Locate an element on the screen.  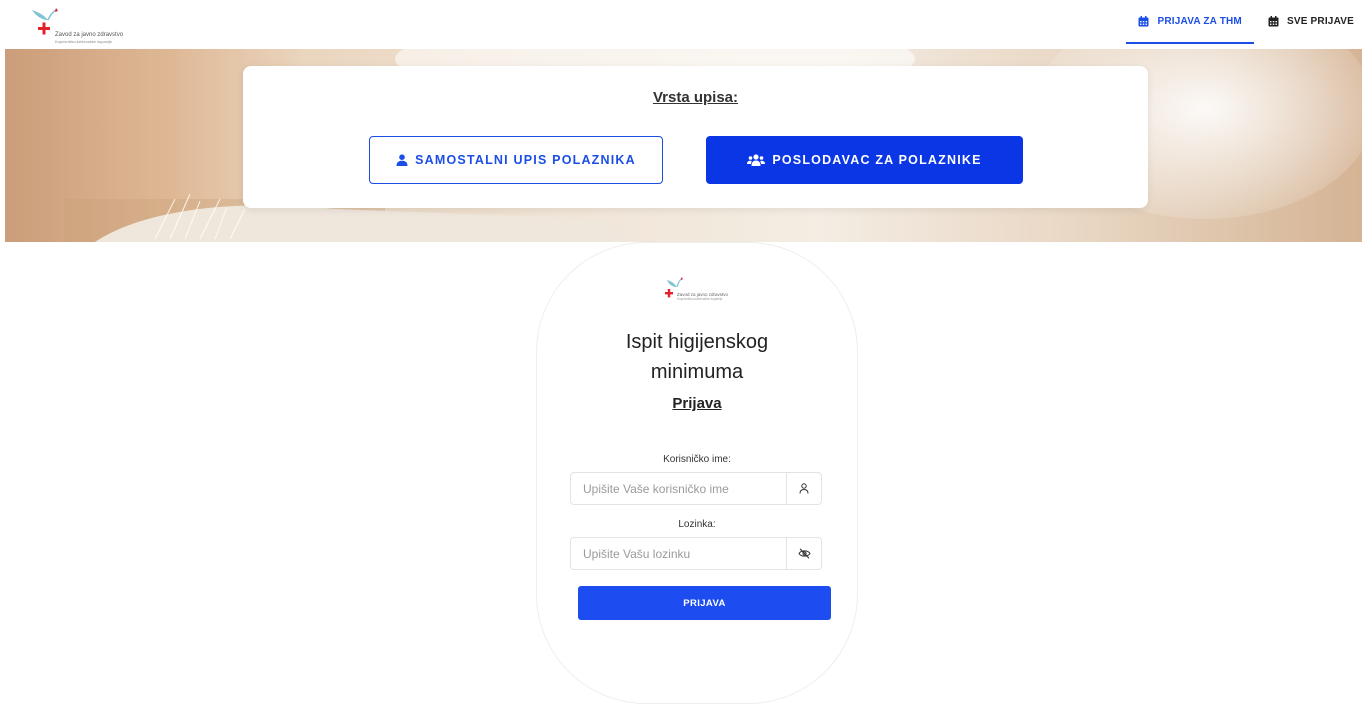
employer-enrollment-label: POSLODAVAC ZA POLAZNIKE is located at coordinates (877, 160).